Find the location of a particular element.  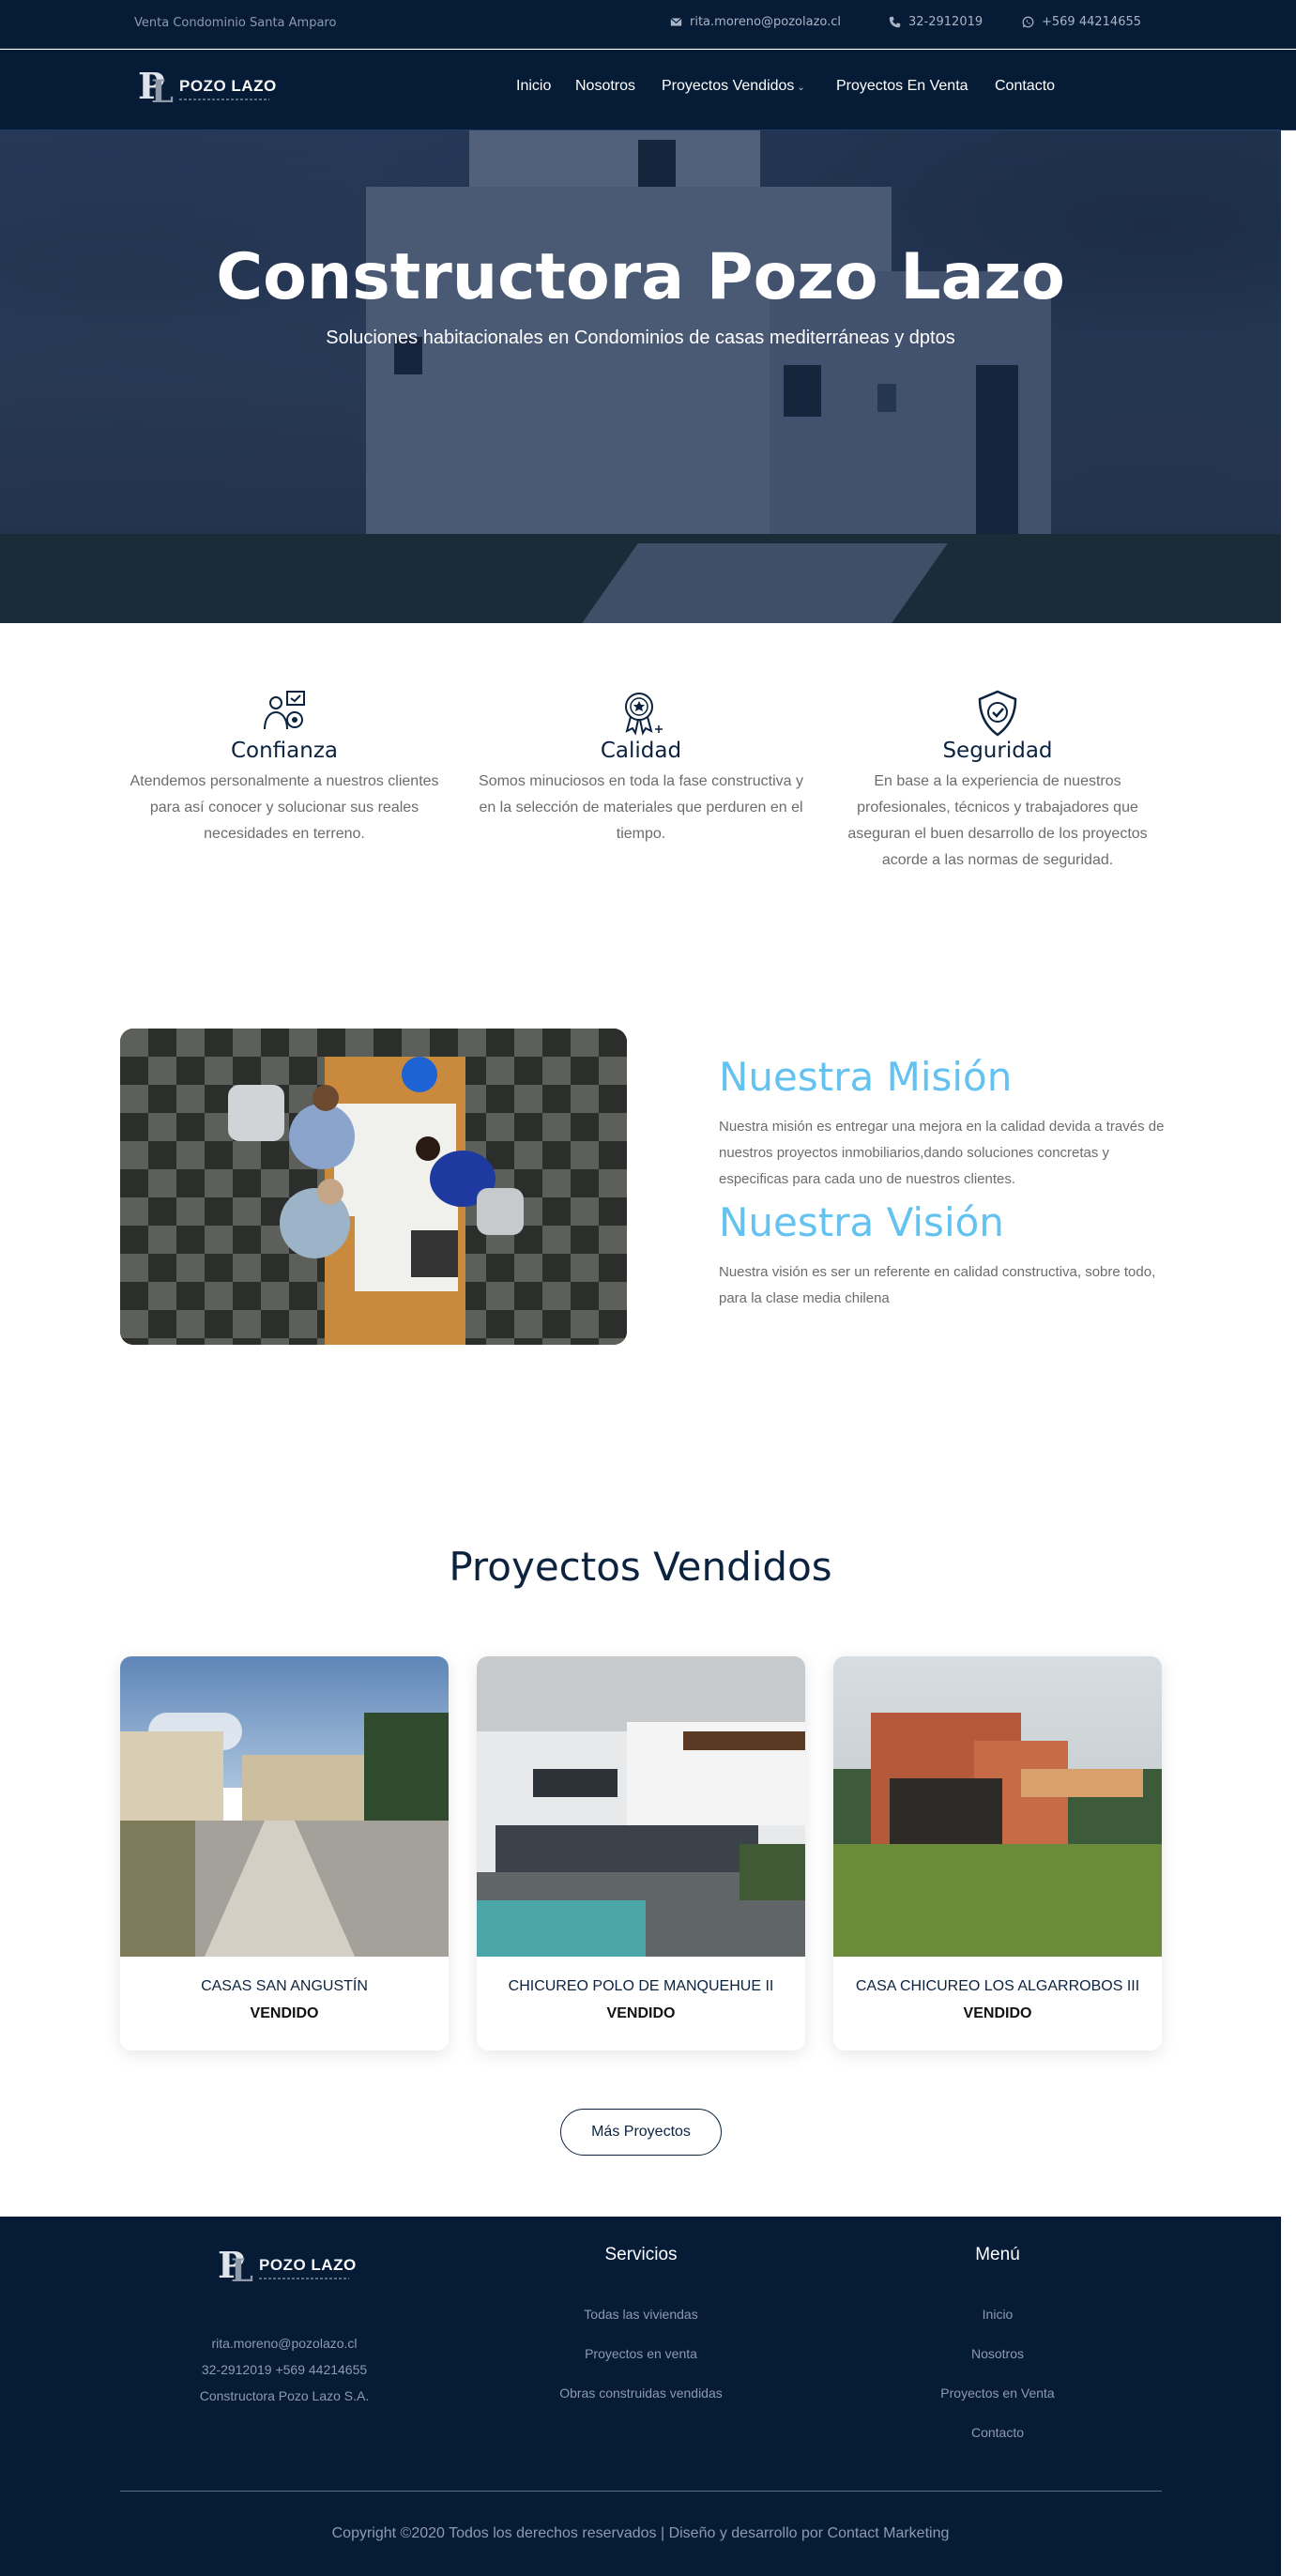

footer-logo-name-1: POZO is located at coordinates (283, 2264).